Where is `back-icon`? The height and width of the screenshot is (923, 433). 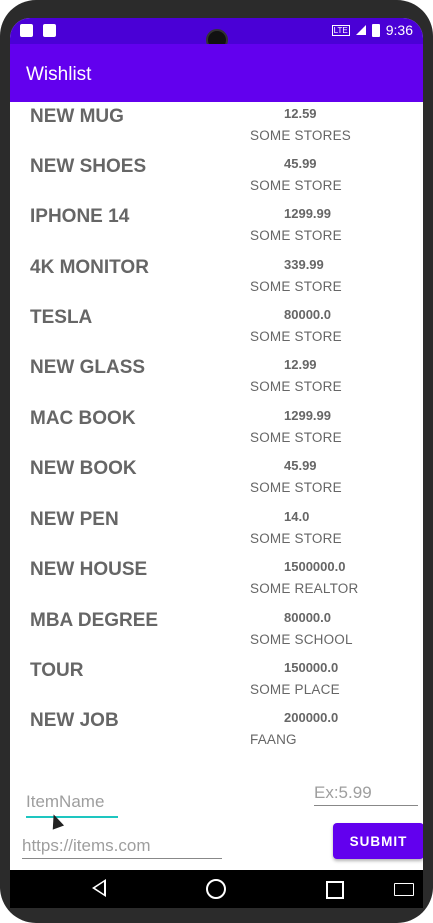
back-icon is located at coordinates (99, 888).